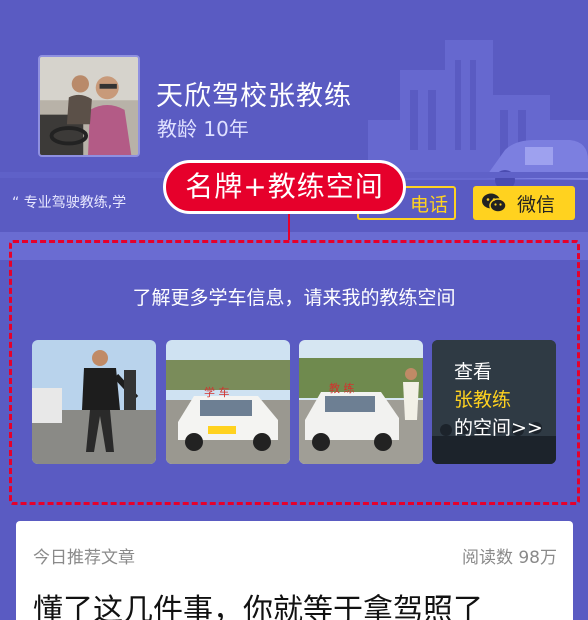 The width and height of the screenshot is (588, 620). What do you see at coordinates (428, 204) in the screenshot?
I see `phone-button-label: 电话` at bounding box center [428, 204].